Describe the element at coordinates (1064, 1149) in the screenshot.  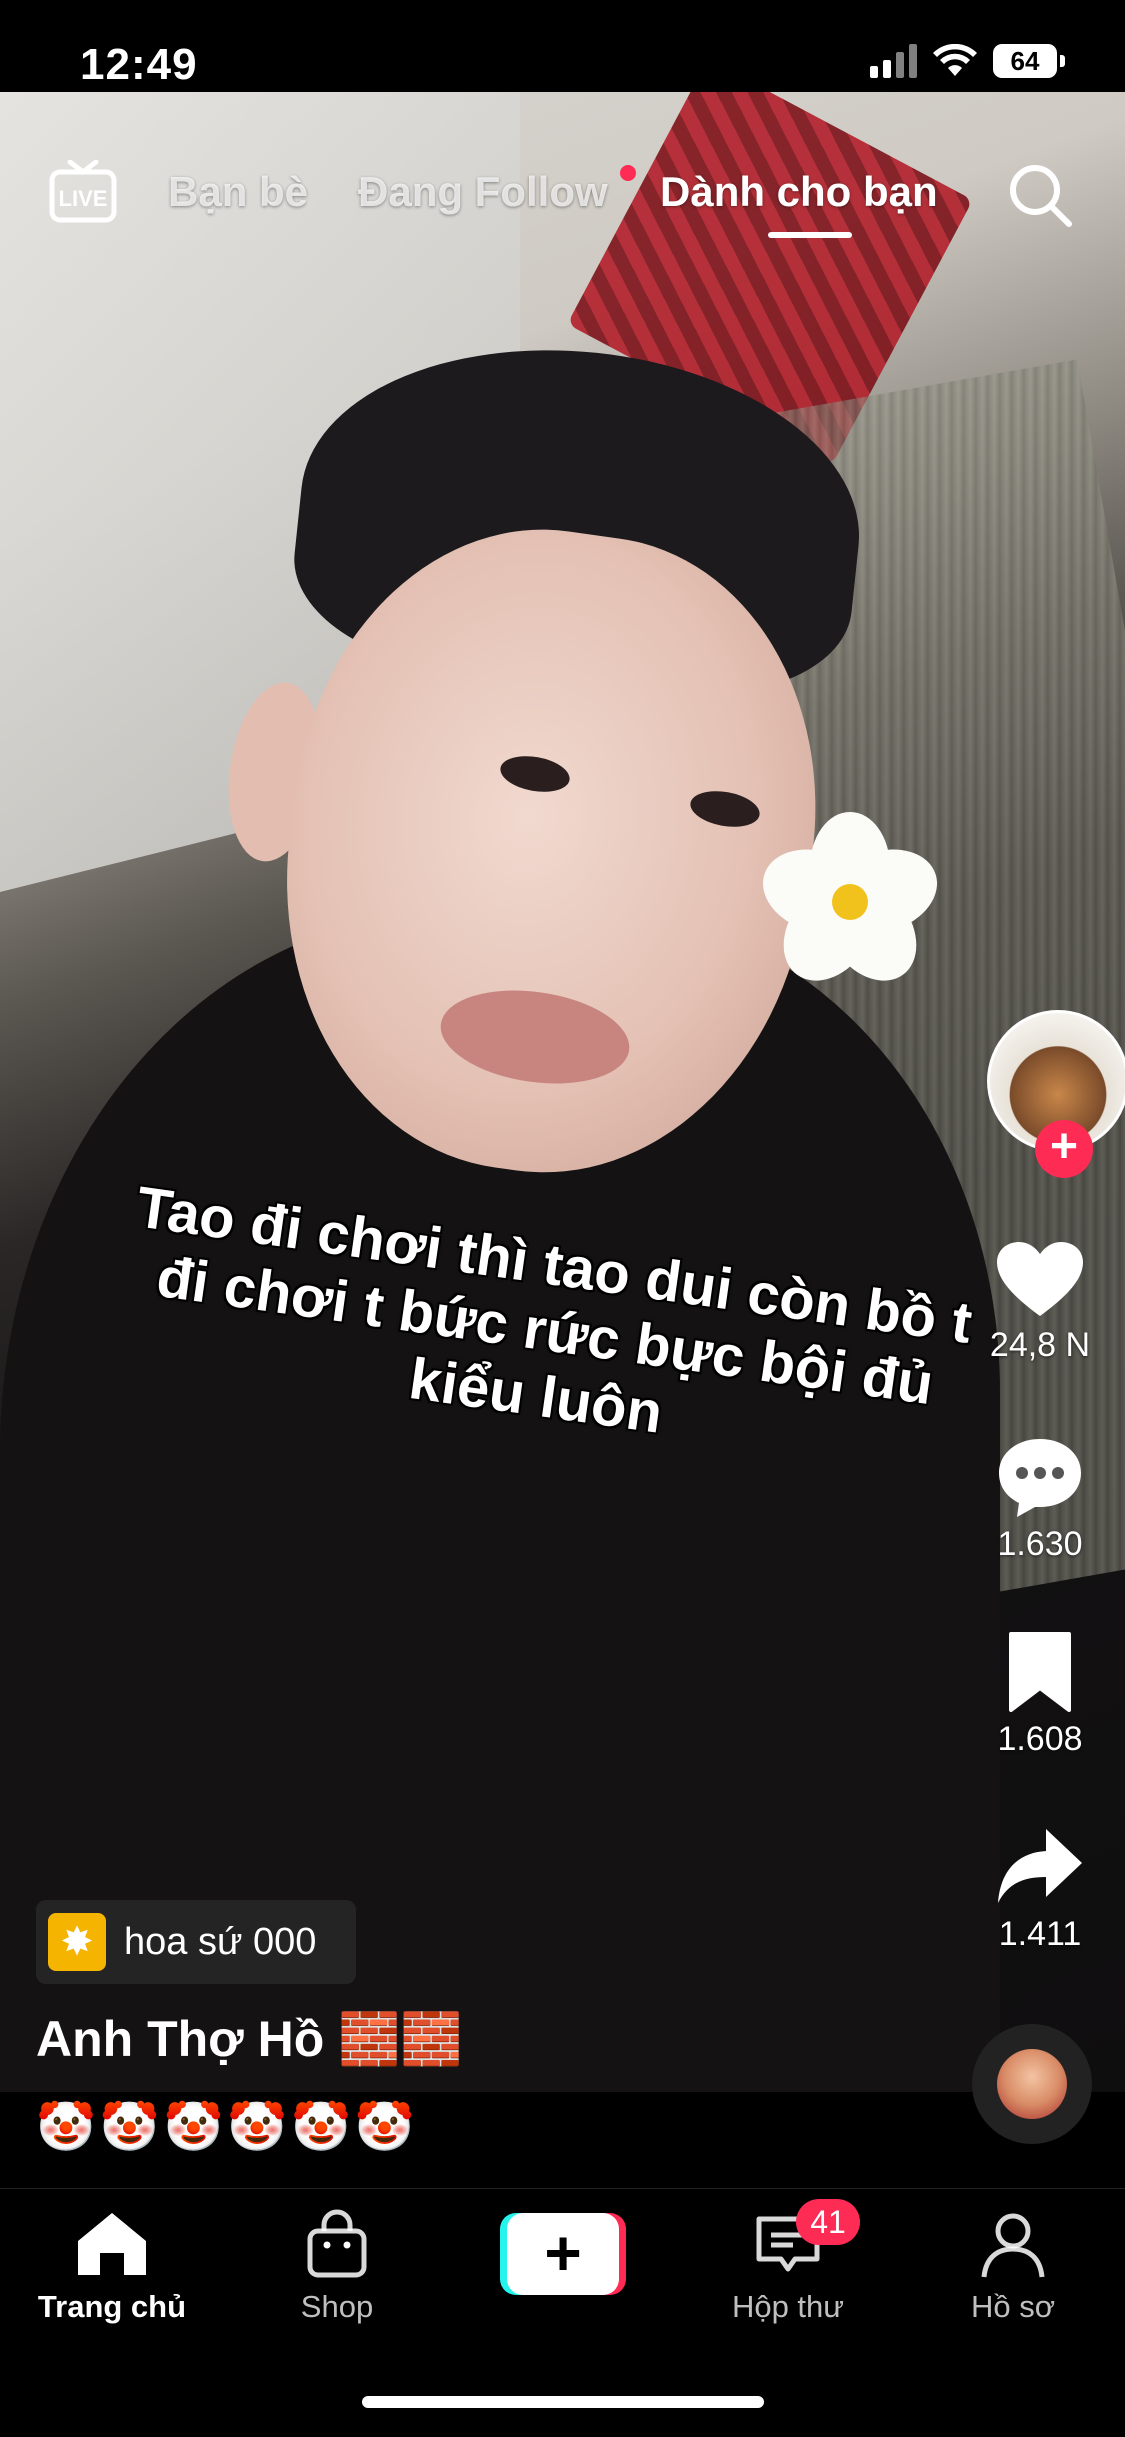
I see `follow-button: +` at that location.